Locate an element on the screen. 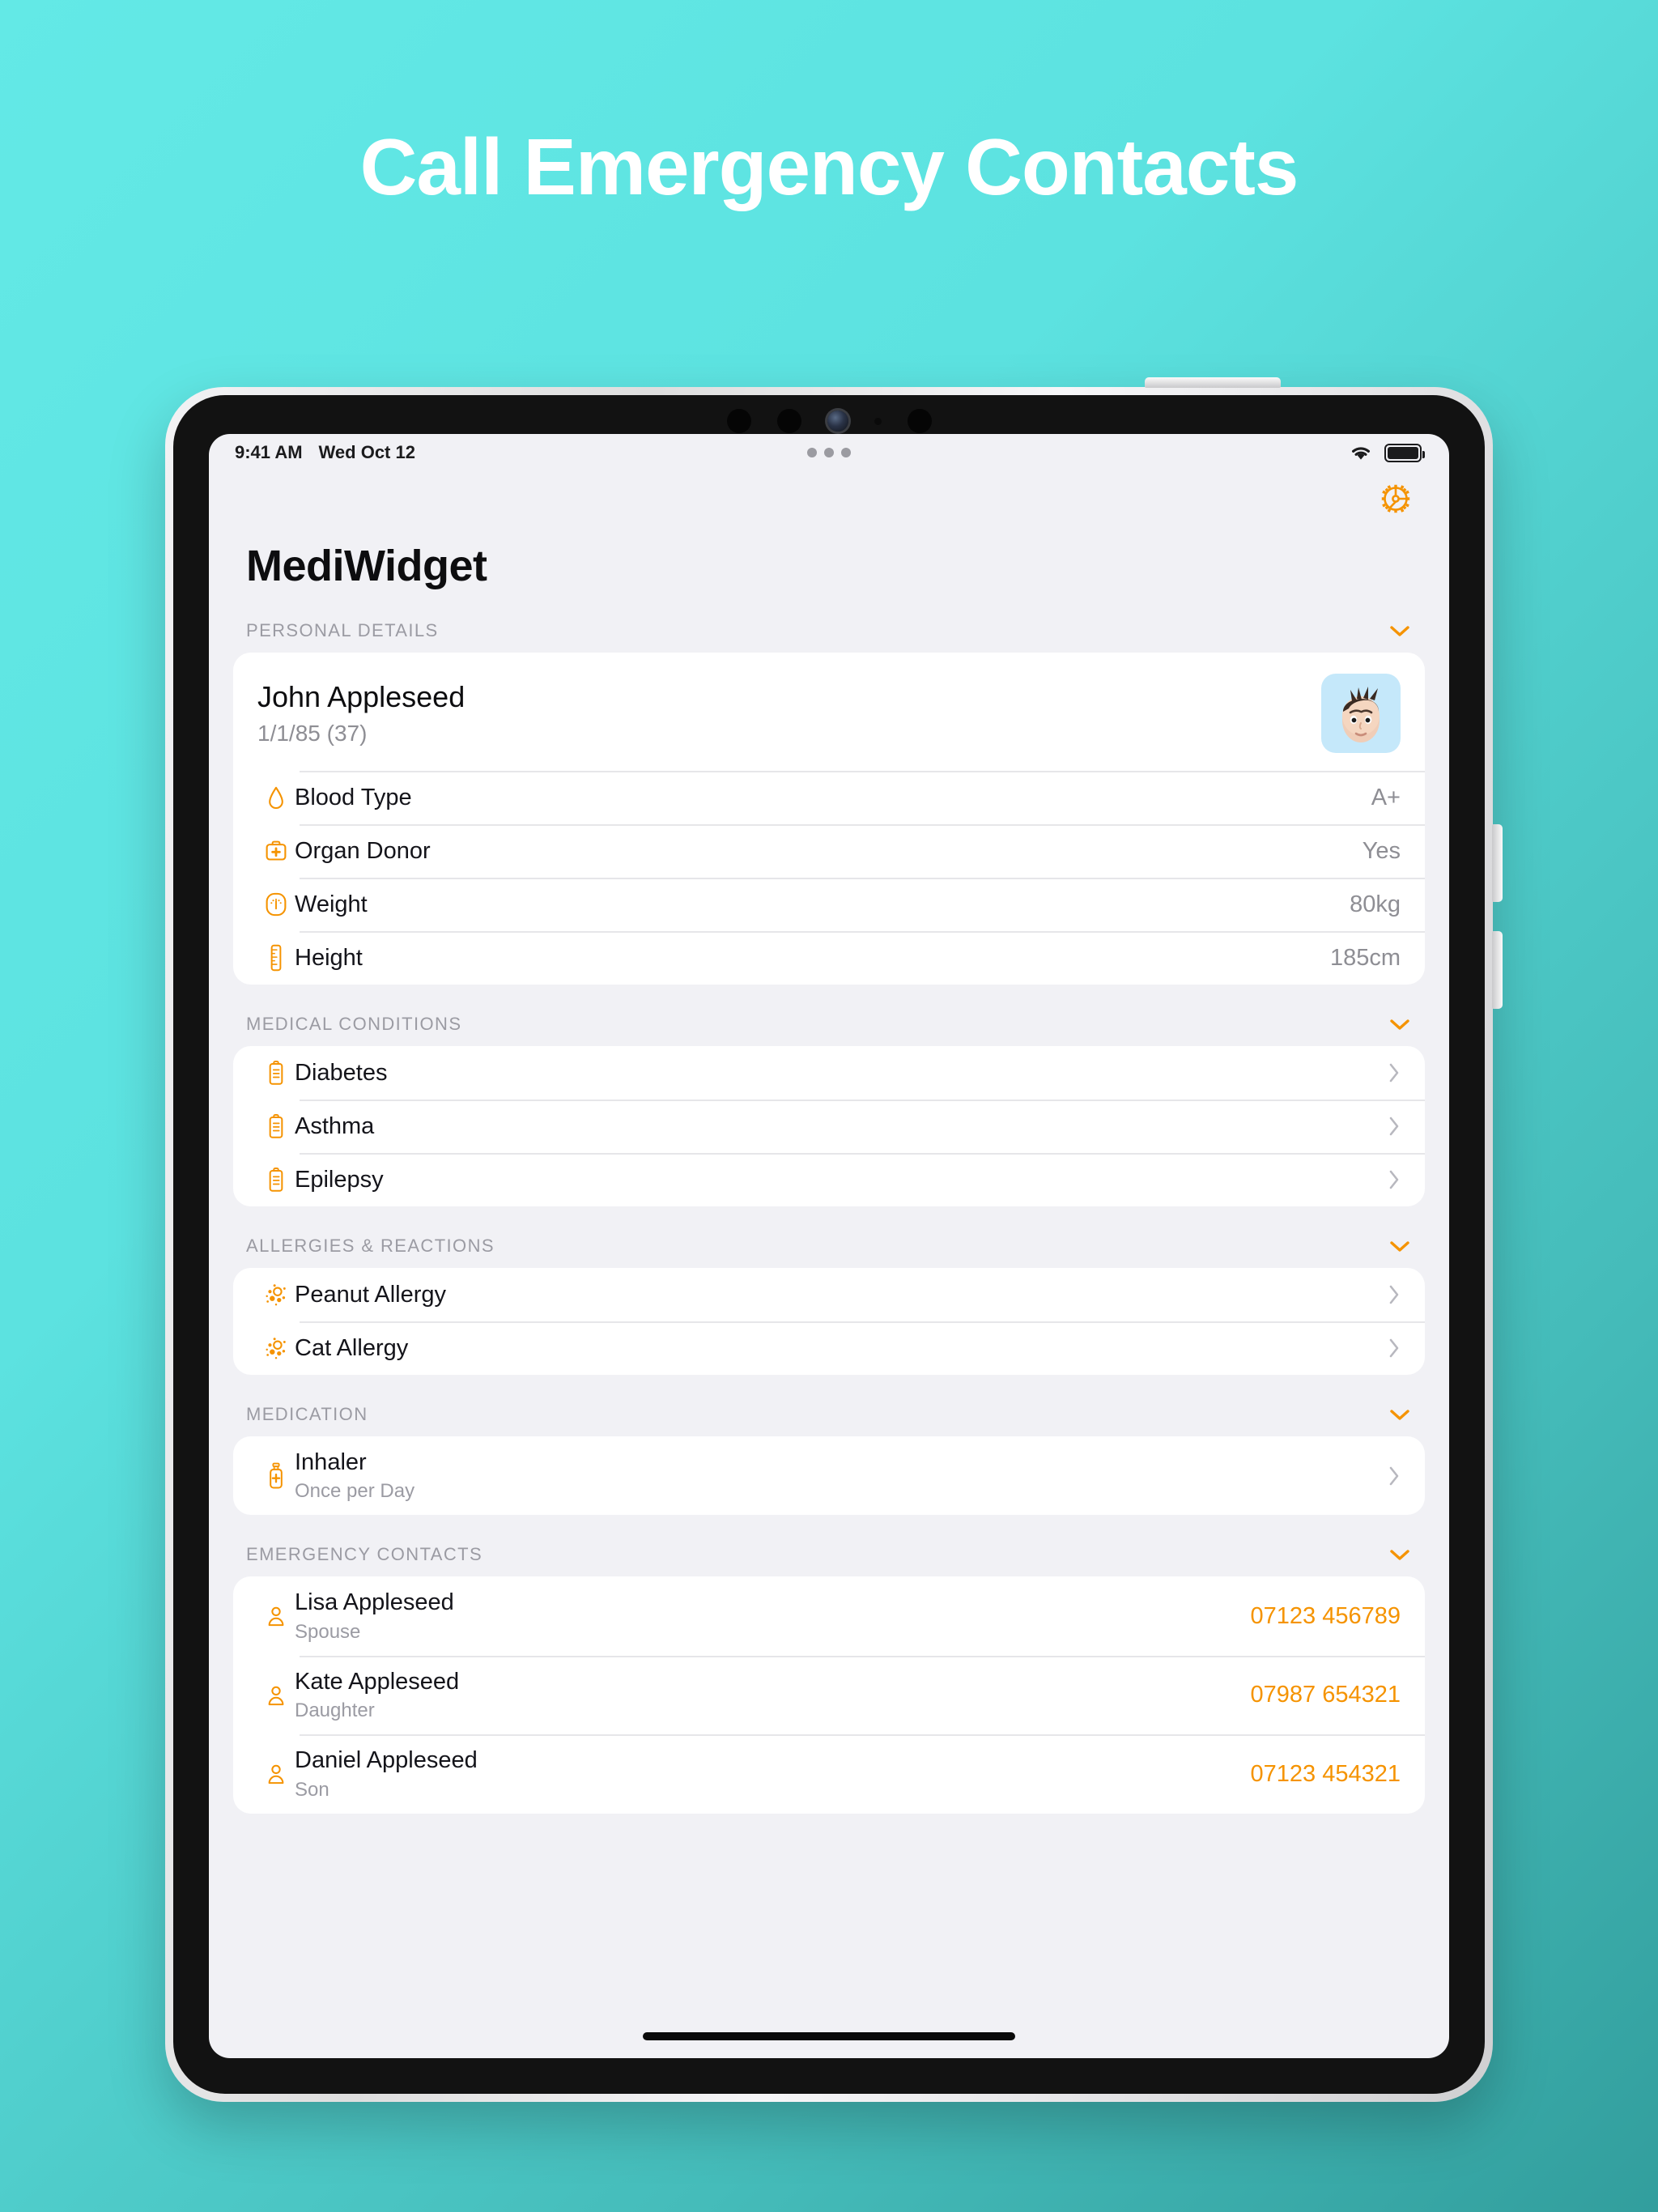 Image resolution: width=1658 pixels, height=2212 pixels. battery-full-icon is located at coordinates (1404, 453).